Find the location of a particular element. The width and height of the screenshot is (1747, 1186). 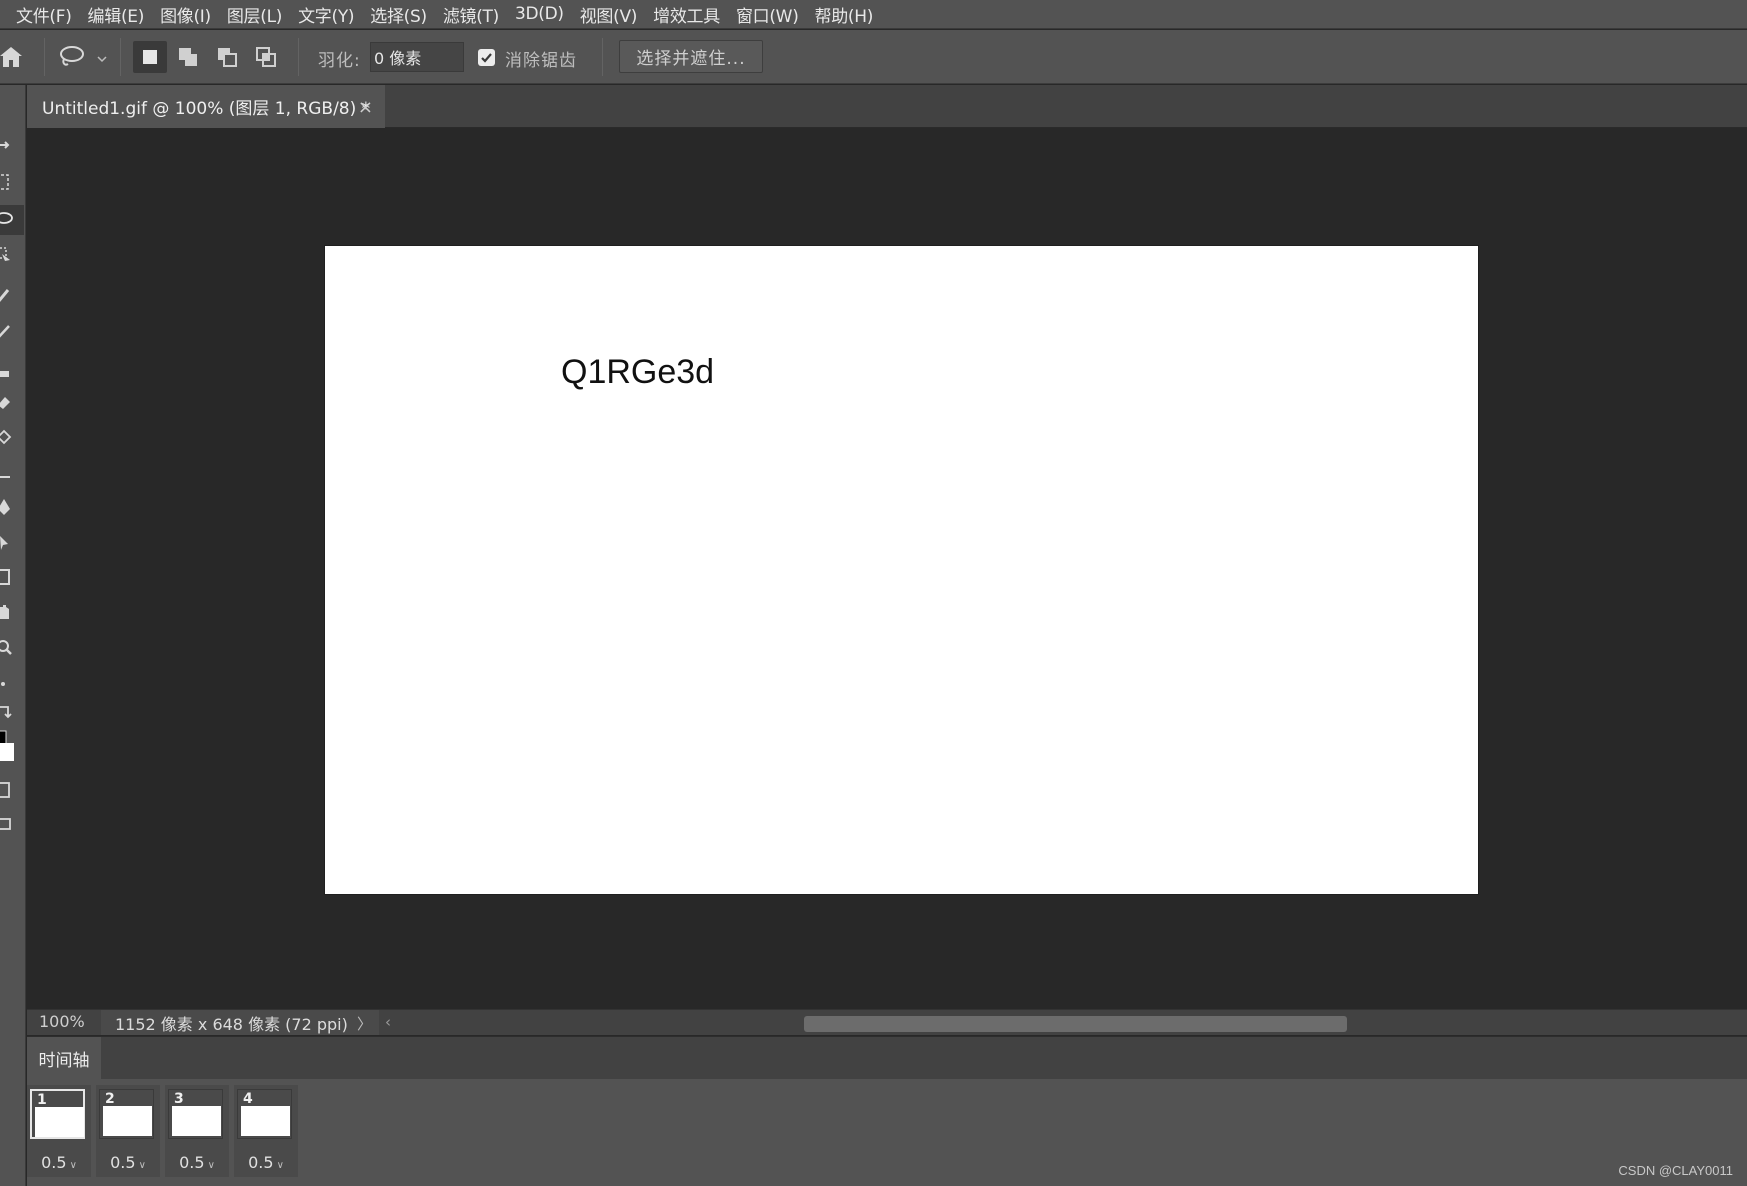

canvas-text: Q1RGe3d is located at coordinates (638, 372).